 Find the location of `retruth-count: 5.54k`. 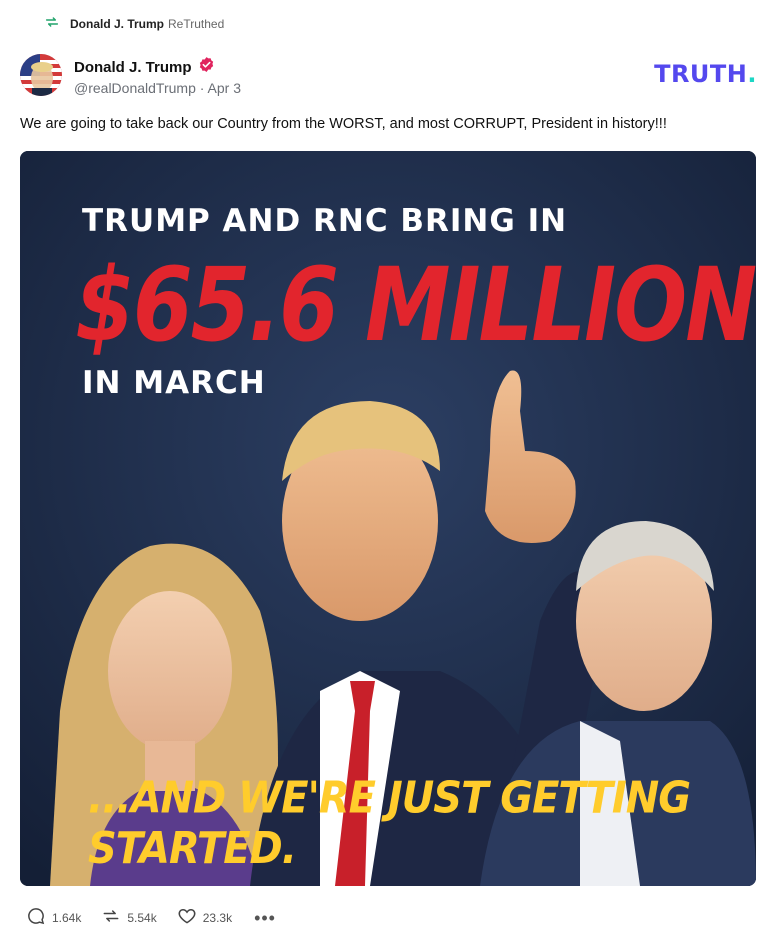

retruth-count: 5.54k is located at coordinates (142, 917).